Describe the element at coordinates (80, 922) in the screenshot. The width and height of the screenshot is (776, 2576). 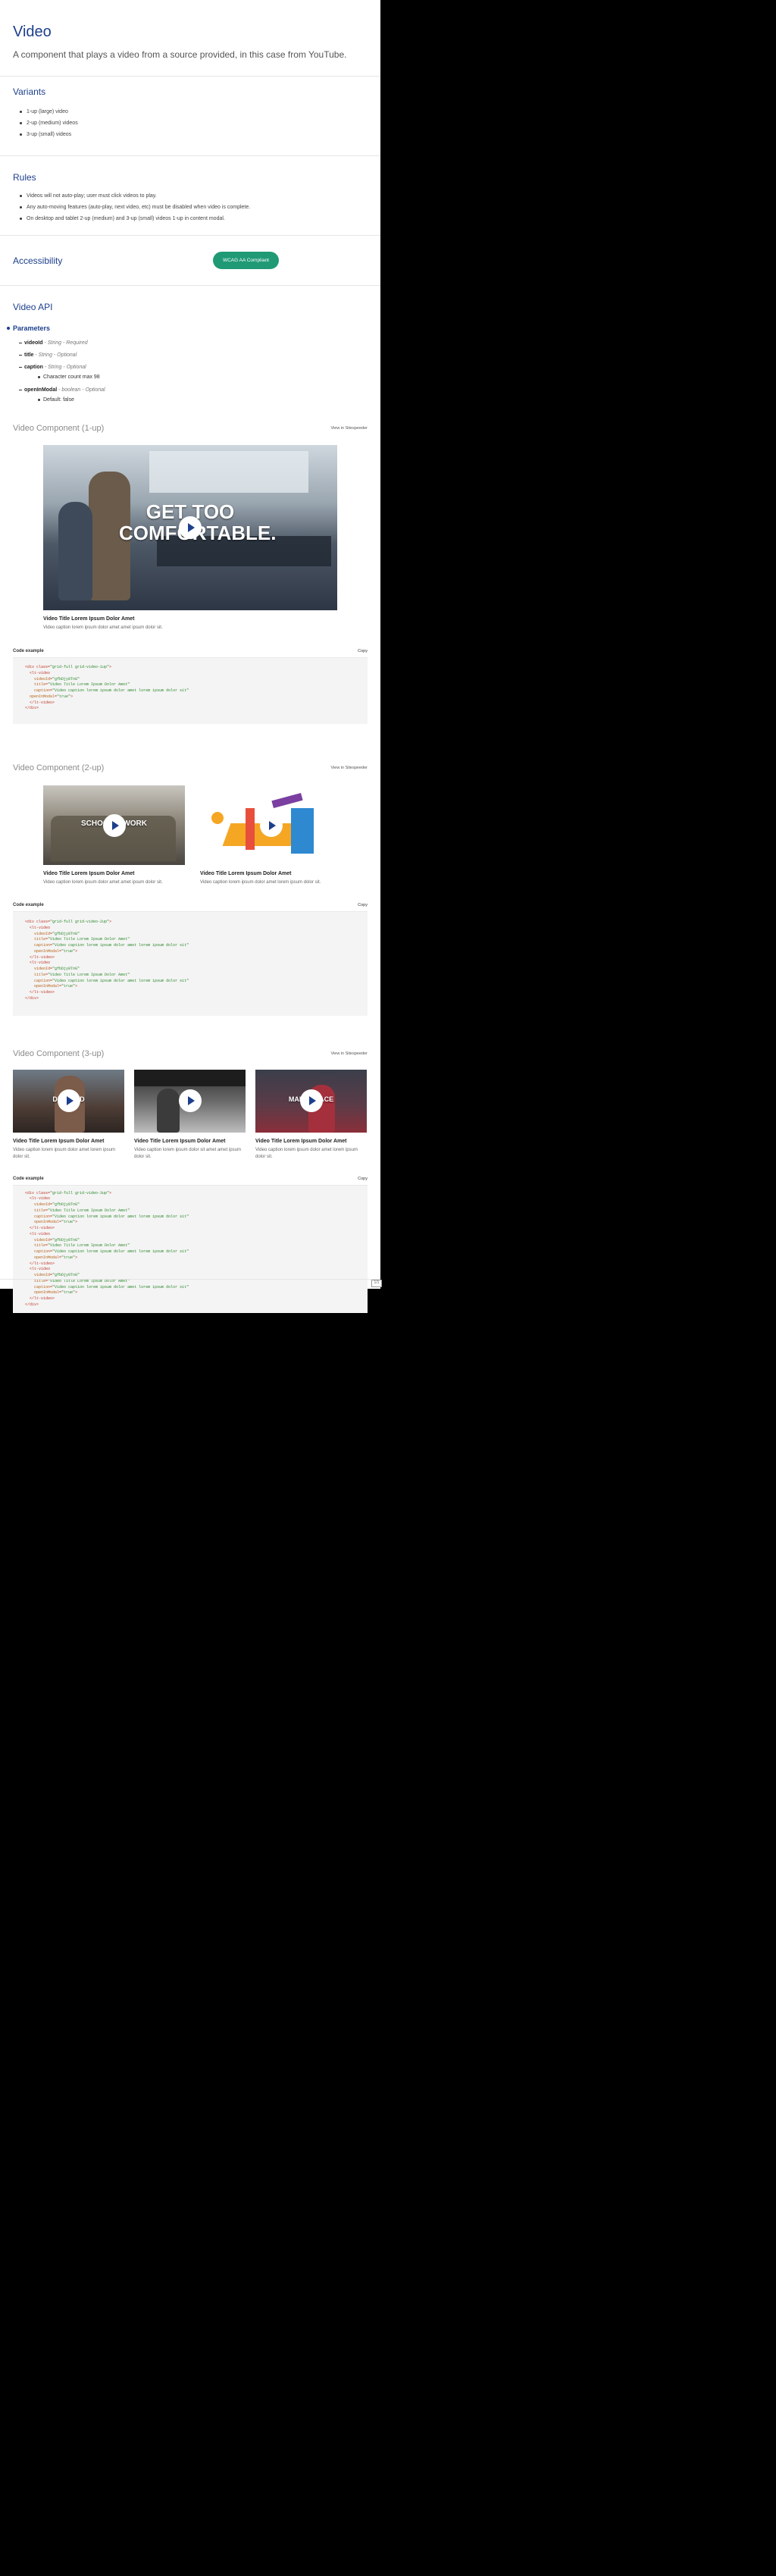
I see `code-string: "grid-full grid-video-2up"` at that location.